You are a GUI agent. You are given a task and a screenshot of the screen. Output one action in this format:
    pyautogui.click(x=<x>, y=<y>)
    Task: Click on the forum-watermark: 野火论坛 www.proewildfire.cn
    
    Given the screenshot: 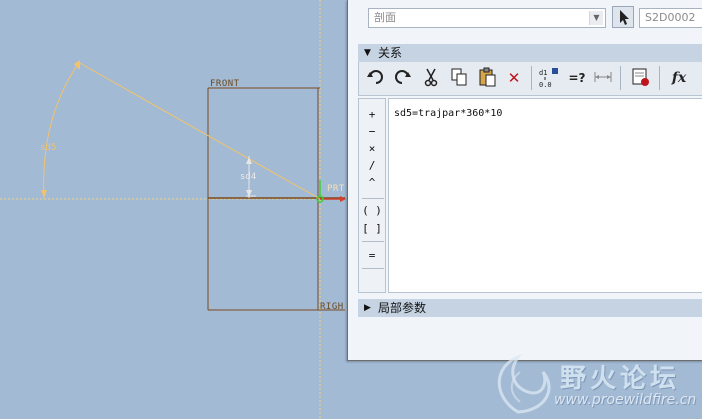 What is the action you would take?
    pyautogui.click(x=595, y=385)
    